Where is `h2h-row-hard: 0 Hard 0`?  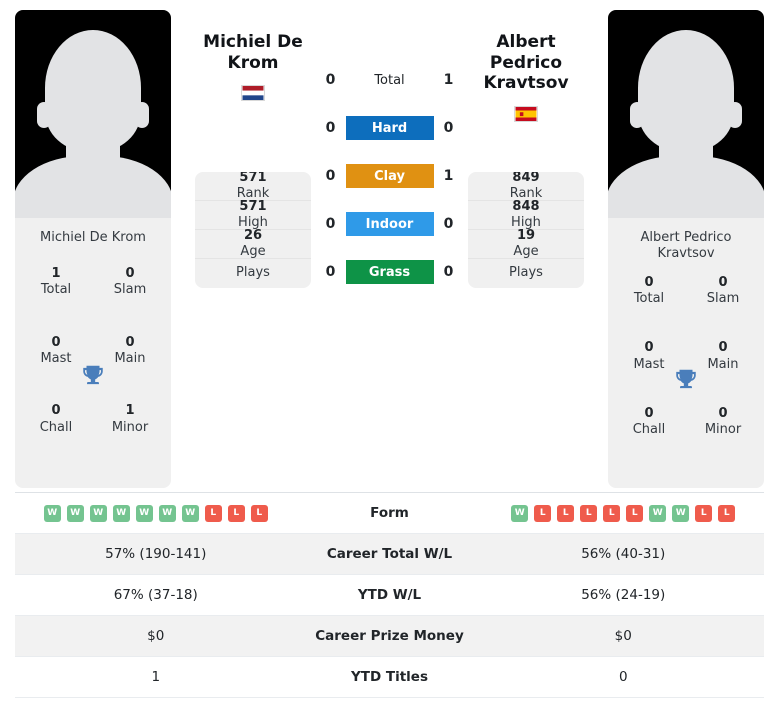 h2h-row-hard: 0 Hard 0 is located at coordinates (389, 128).